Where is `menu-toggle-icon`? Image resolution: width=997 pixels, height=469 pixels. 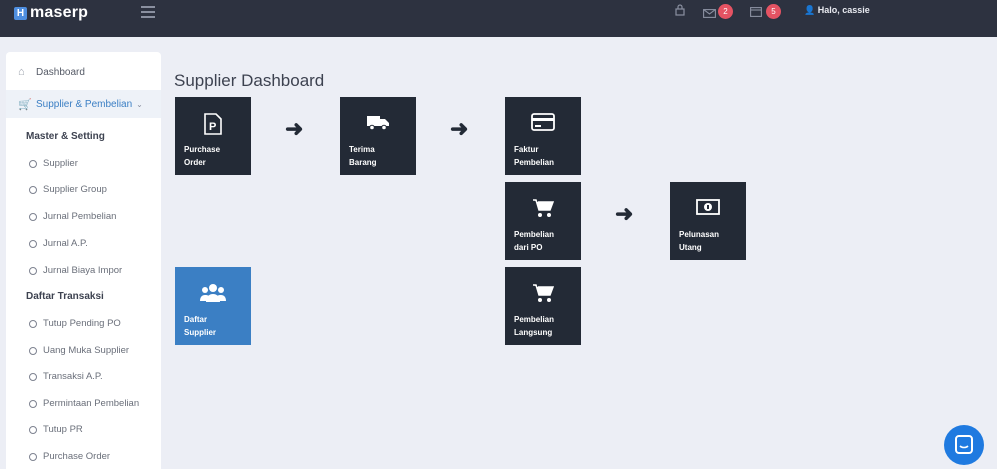 menu-toggle-icon is located at coordinates (148, 13).